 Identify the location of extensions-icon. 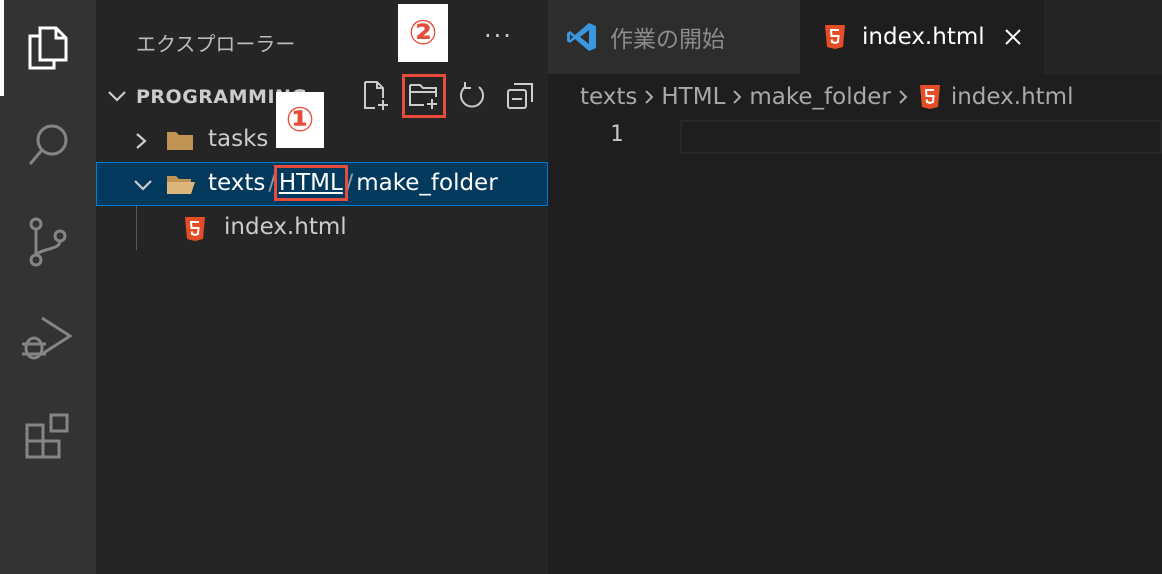
(48, 436).